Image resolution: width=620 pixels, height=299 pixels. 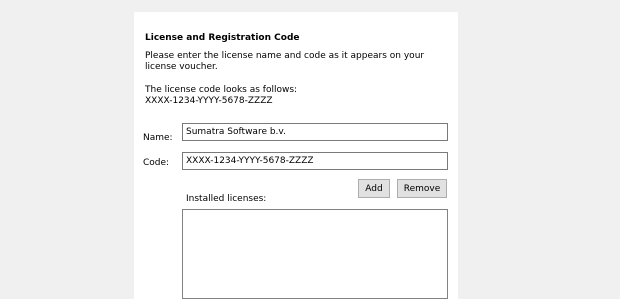 I want to click on name-label: Name:, so click(x=158, y=138).